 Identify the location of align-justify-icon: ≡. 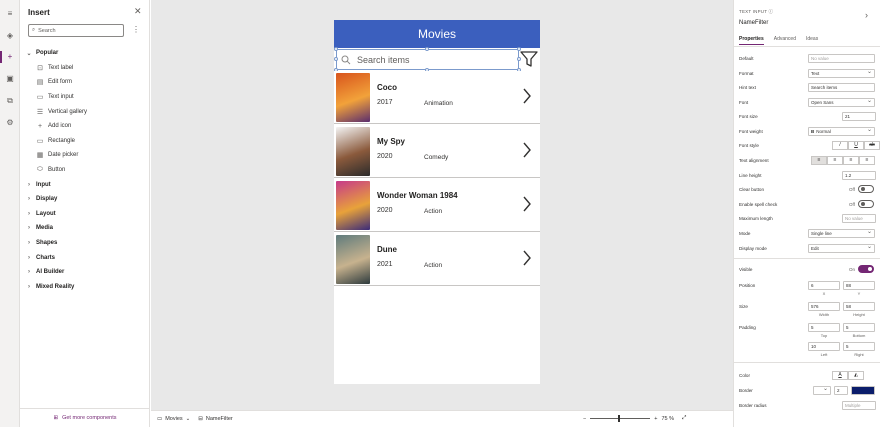
(867, 160).